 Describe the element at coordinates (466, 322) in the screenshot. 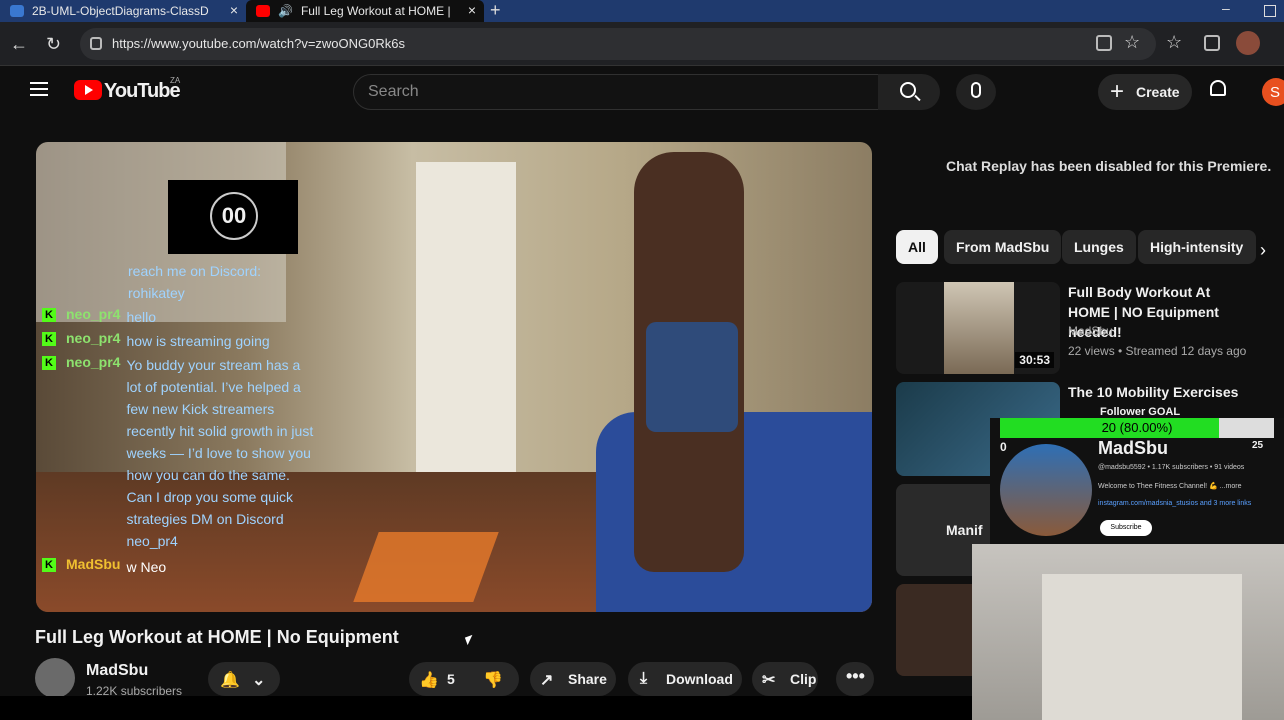

I see `door` at that location.